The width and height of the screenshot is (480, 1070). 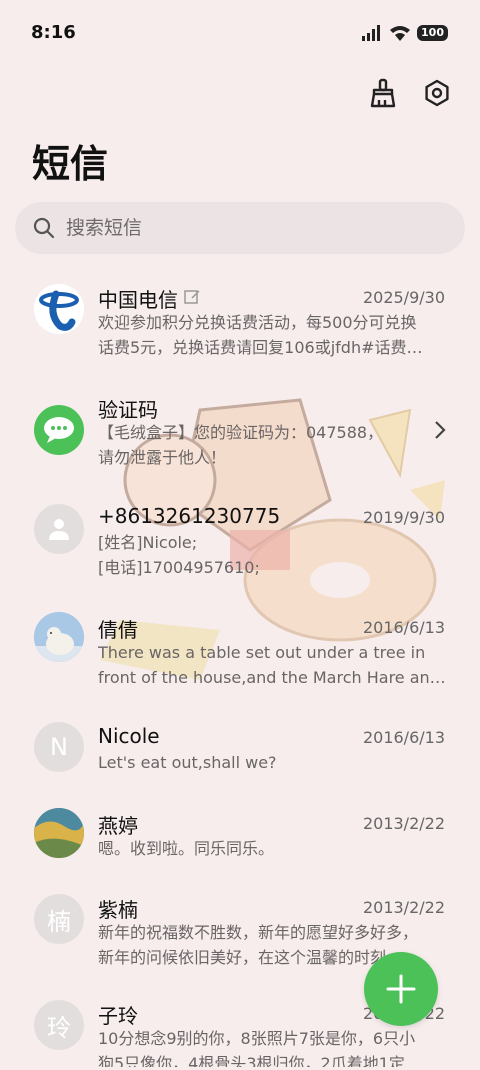 What do you see at coordinates (192, 297) in the screenshot?
I see `edit-note-icon` at bounding box center [192, 297].